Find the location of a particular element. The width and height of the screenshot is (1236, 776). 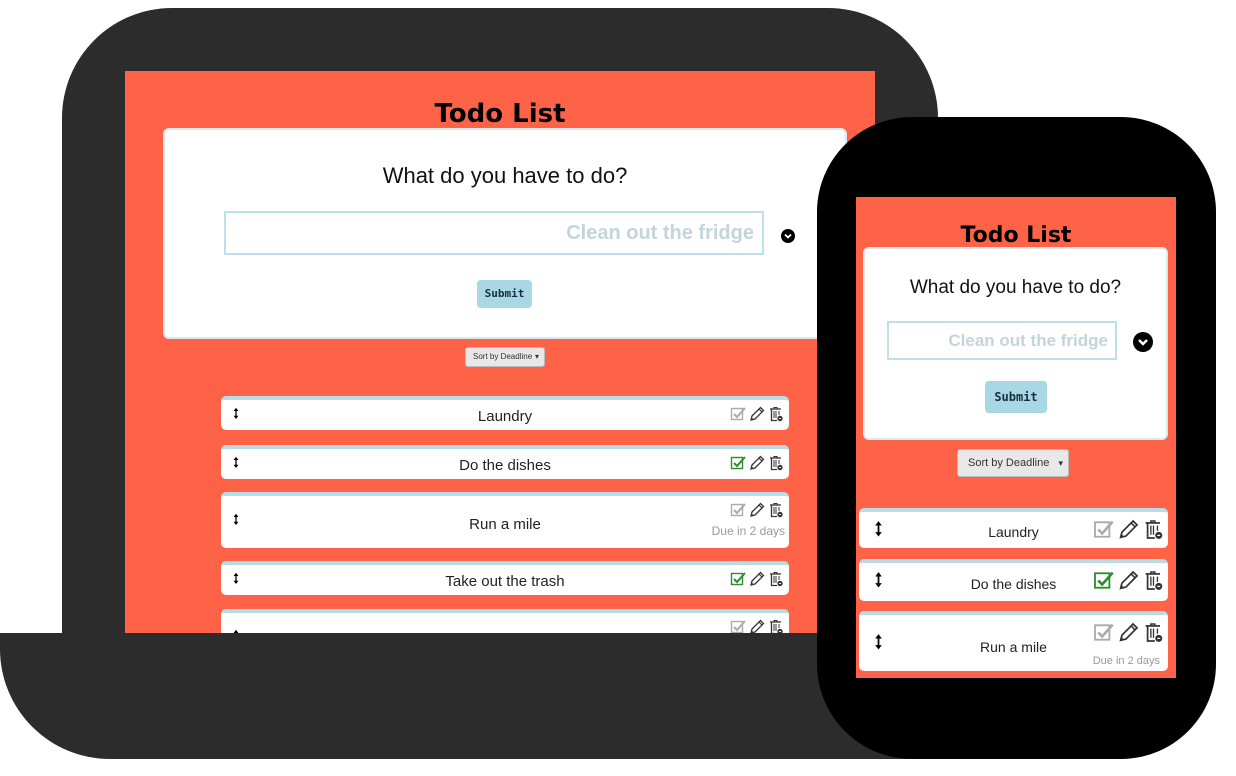

todo-label: Laundry is located at coordinates (505, 416).